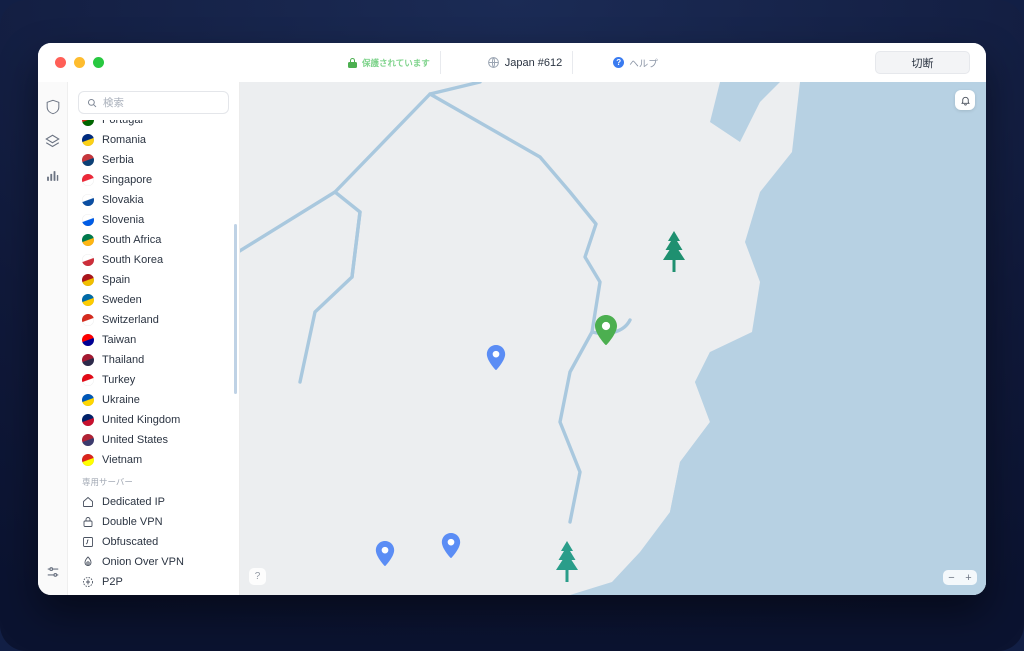  Describe the element at coordinates (123, 360) in the screenshot. I see `country-label: Thailand` at that location.